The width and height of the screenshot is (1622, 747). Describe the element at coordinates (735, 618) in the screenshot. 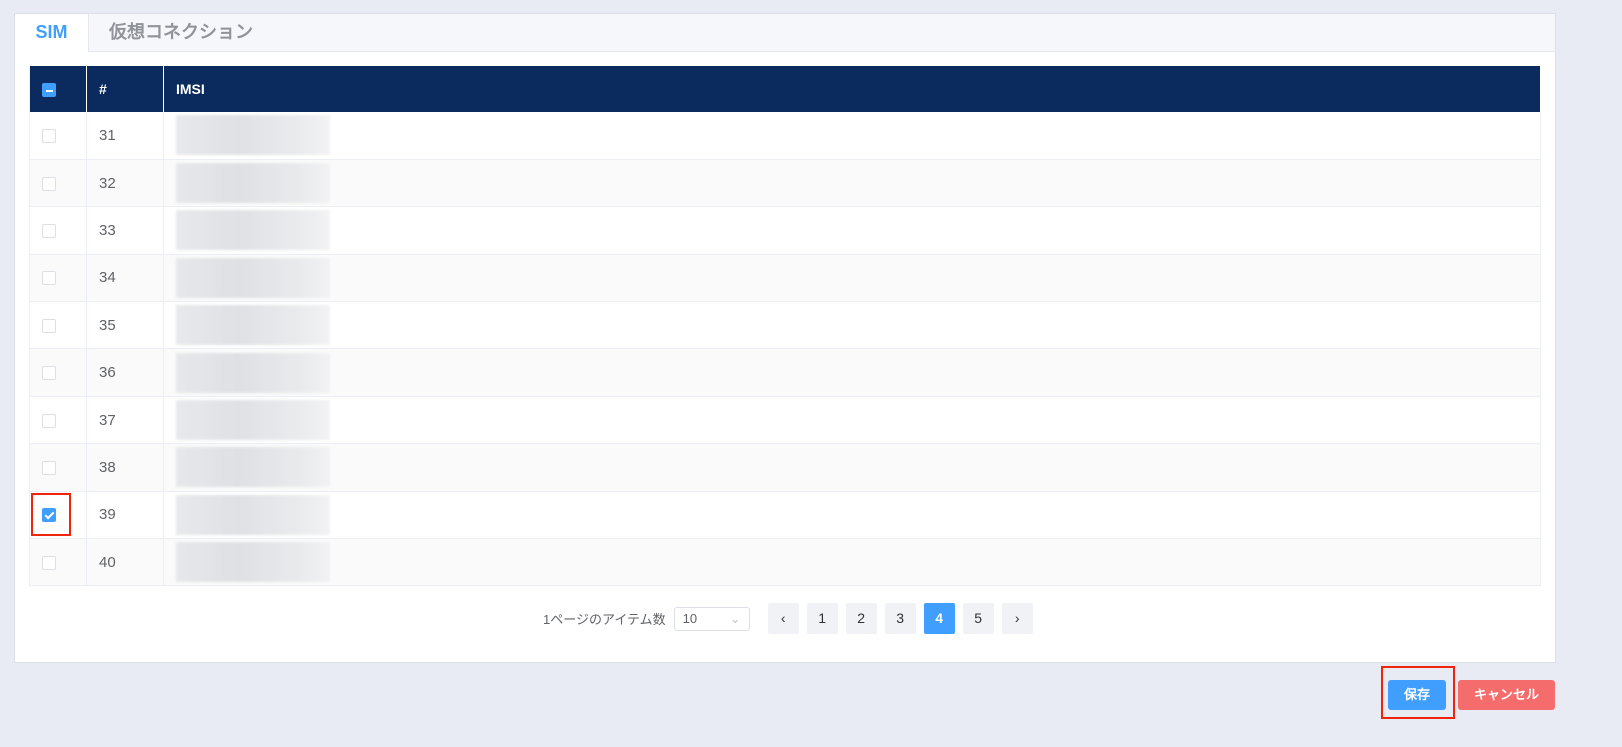

I see `chevron-down-icon: ⌄` at that location.